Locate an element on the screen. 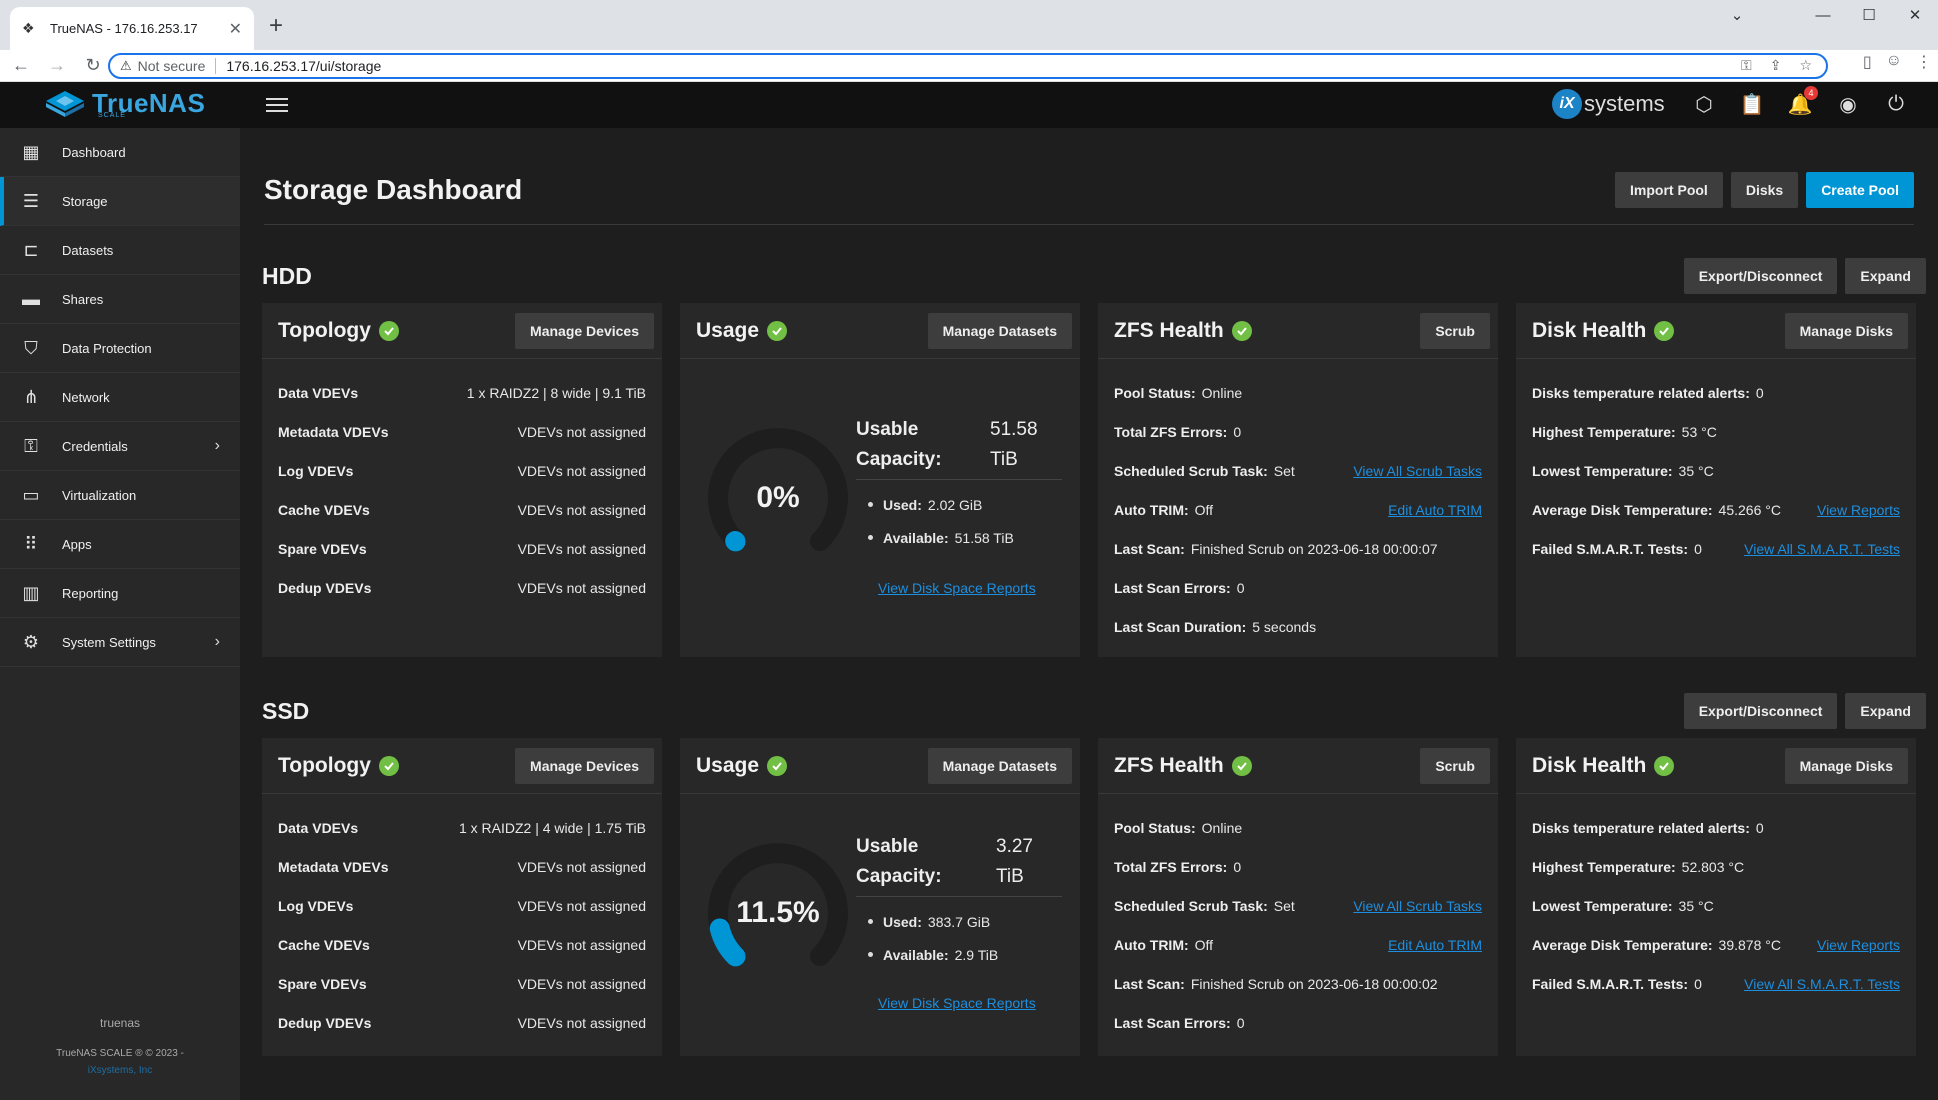 Image resolution: width=1938 pixels, height=1100 pixels. sidebar-item-label: Virtualization is located at coordinates (99, 495).